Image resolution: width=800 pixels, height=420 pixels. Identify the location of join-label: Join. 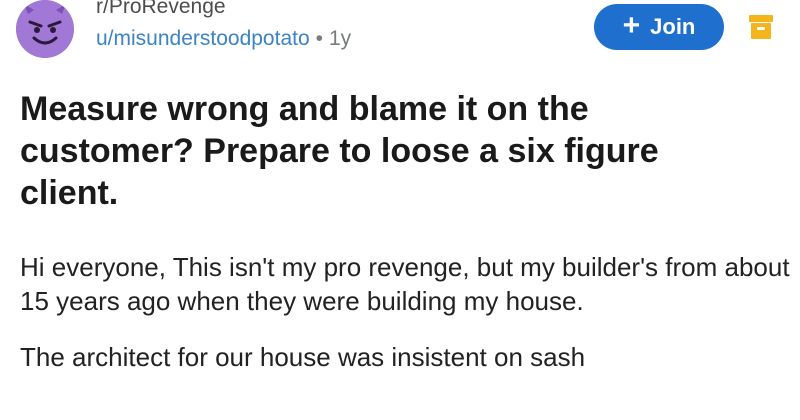
(673, 26).